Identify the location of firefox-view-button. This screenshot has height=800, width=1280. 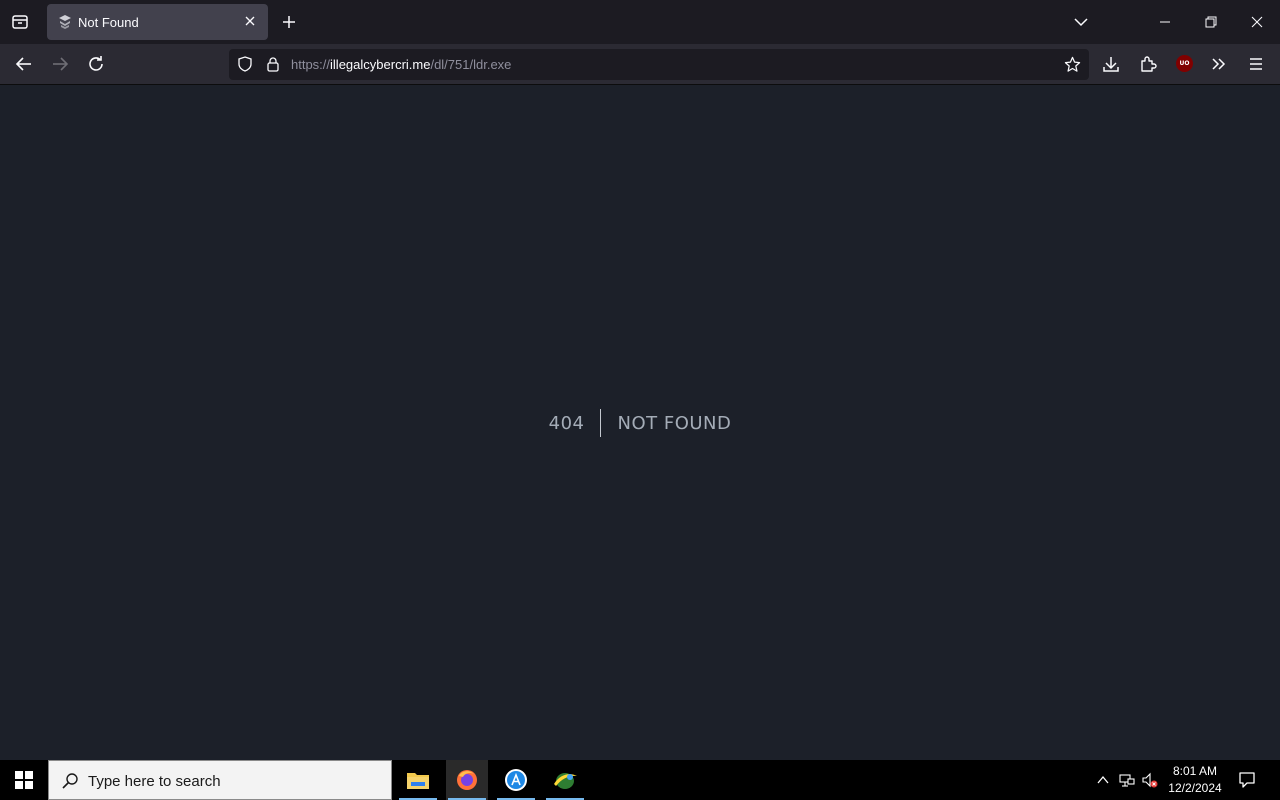
(20, 22).